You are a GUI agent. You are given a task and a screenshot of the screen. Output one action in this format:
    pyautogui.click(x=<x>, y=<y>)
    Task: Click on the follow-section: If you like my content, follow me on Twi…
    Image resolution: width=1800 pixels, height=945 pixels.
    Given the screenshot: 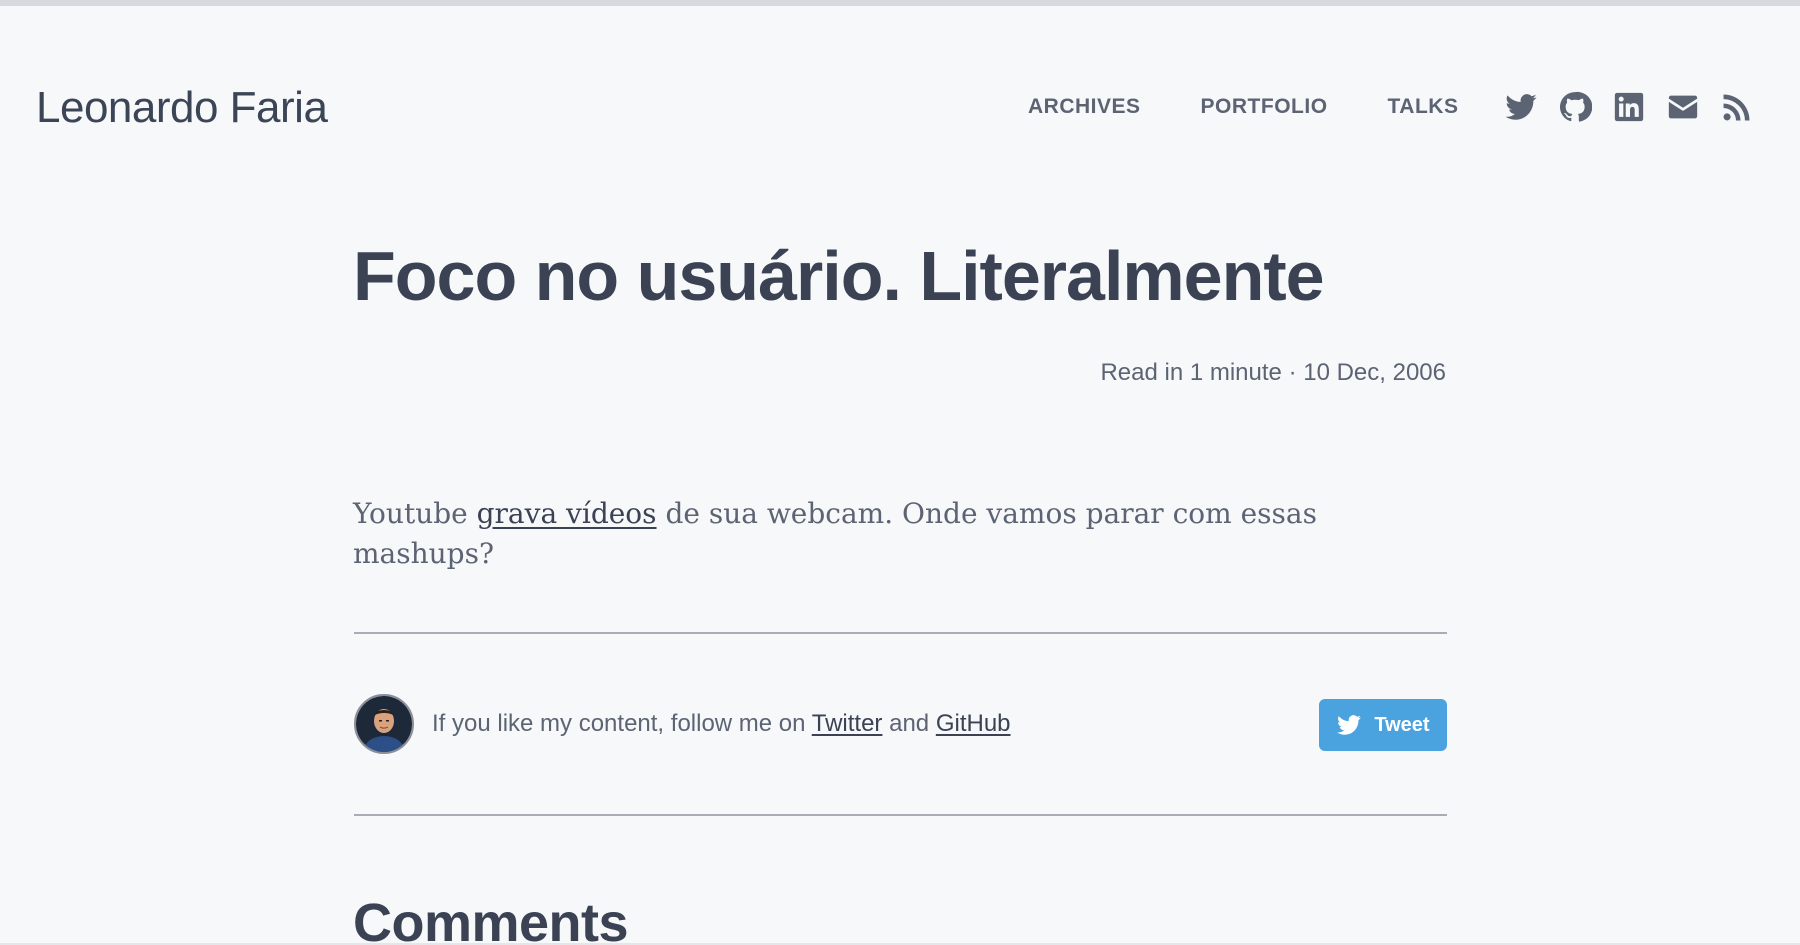 What is the action you would take?
    pyautogui.click(x=900, y=724)
    